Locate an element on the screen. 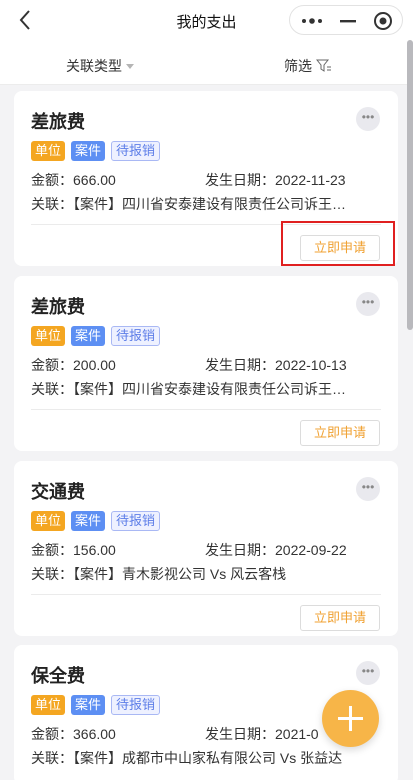  close-circle-icon is located at coordinates (383, 21).